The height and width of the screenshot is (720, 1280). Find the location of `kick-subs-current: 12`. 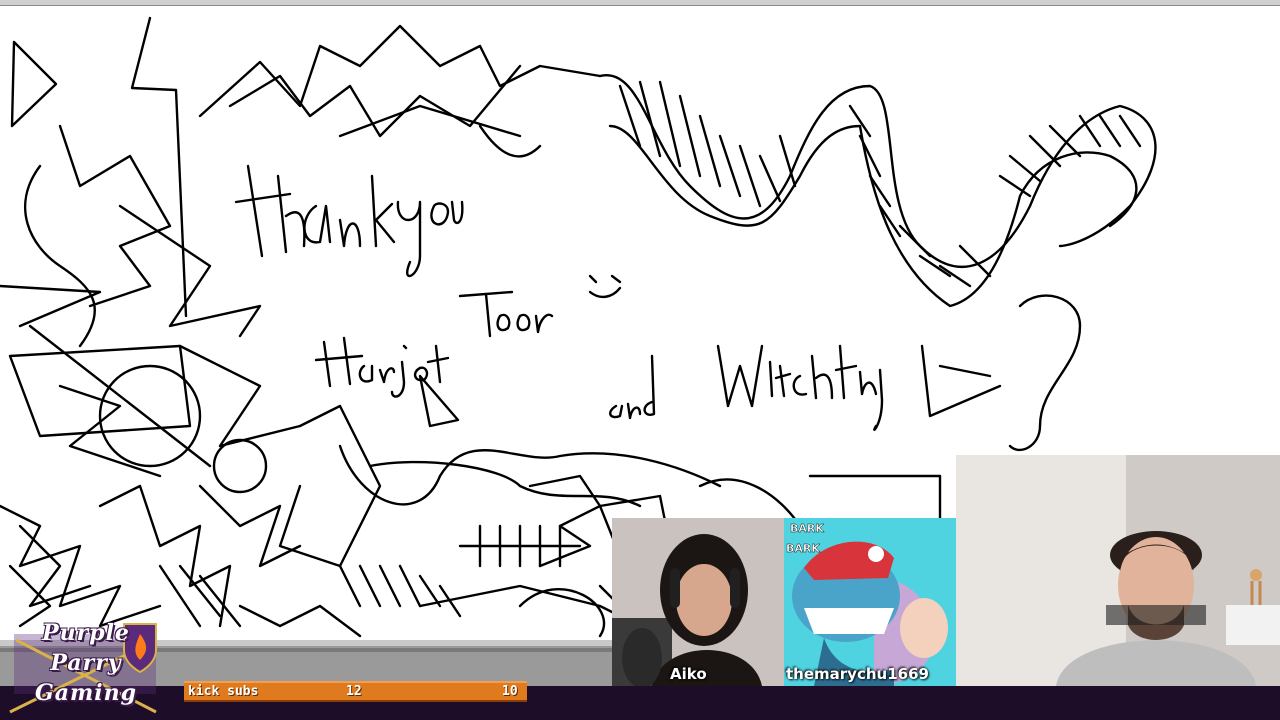

kick-subs-current: 12 is located at coordinates (354, 691).